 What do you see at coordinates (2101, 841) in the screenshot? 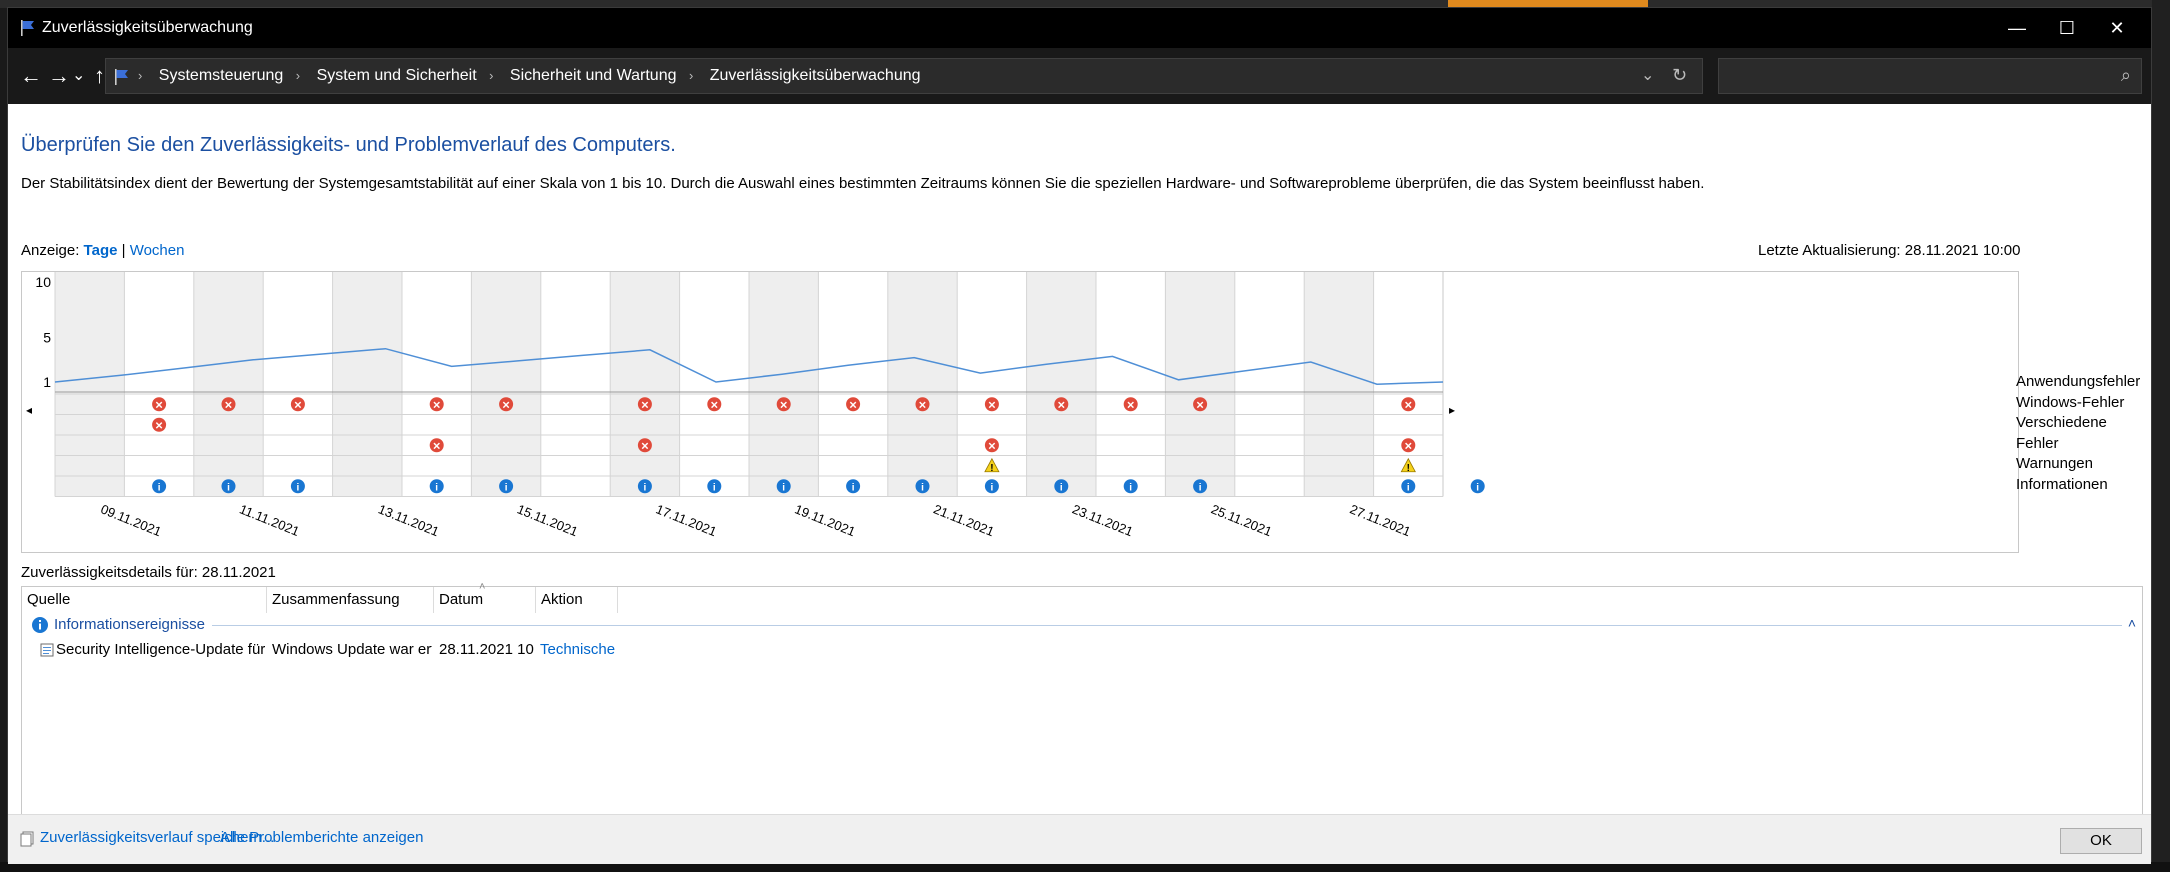
I see `ok-button: OK` at bounding box center [2101, 841].